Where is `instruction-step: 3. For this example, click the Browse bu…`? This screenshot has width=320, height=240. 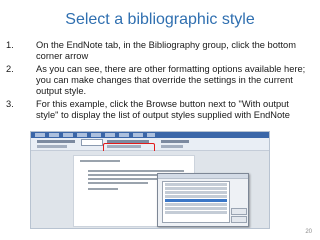 instruction-step: 3. For this example, click the Browse bu… is located at coordinates (159, 110).